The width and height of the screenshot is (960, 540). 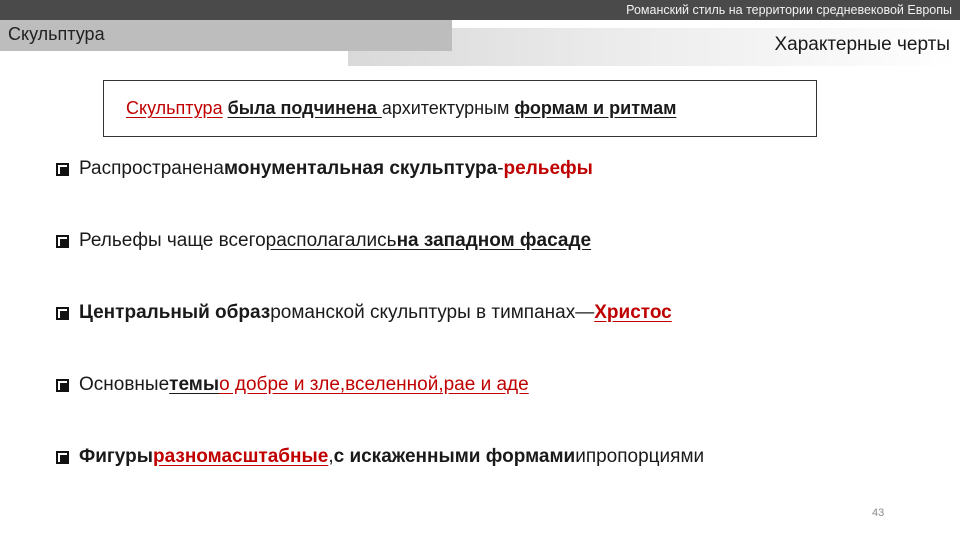 What do you see at coordinates (56, 34) in the screenshot?
I see `section-tab-label: Скульптура` at bounding box center [56, 34].